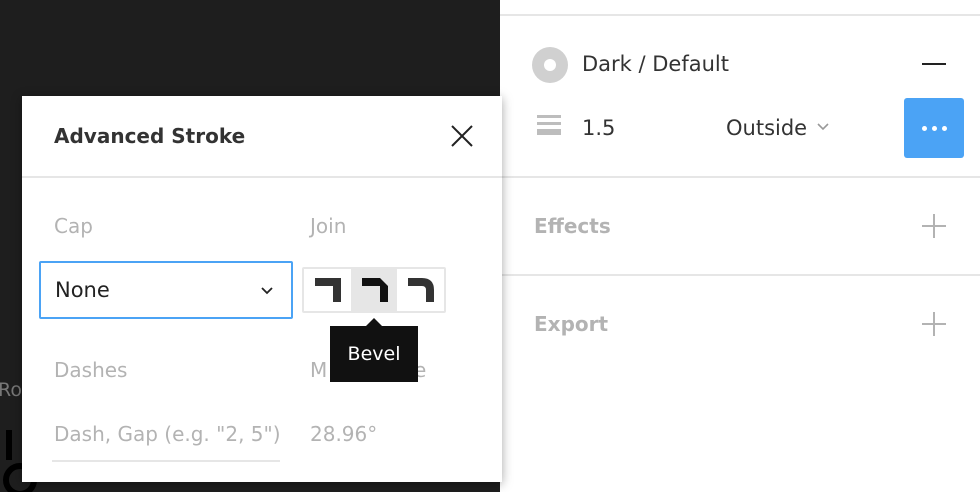  I want to click on modal-title: Advanced Stroke, so click(150, 136).